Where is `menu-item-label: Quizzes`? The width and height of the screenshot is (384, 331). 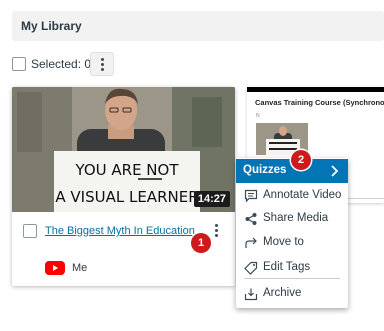 menu-item-label: Quizzes is located at coordinates (265, 170).